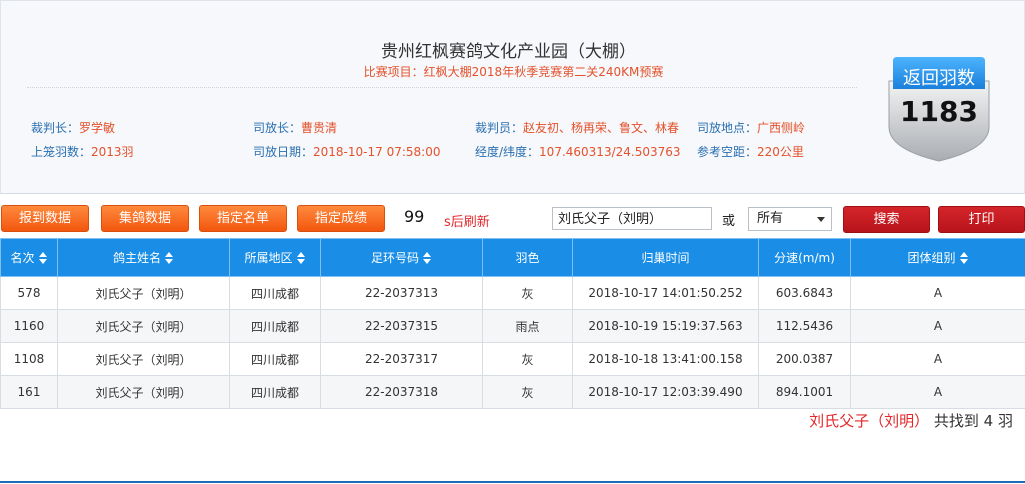 The height and width of the screenshot is (484, 1025). I want to click on designated-list-button: 指定名单, so click(243, 218).